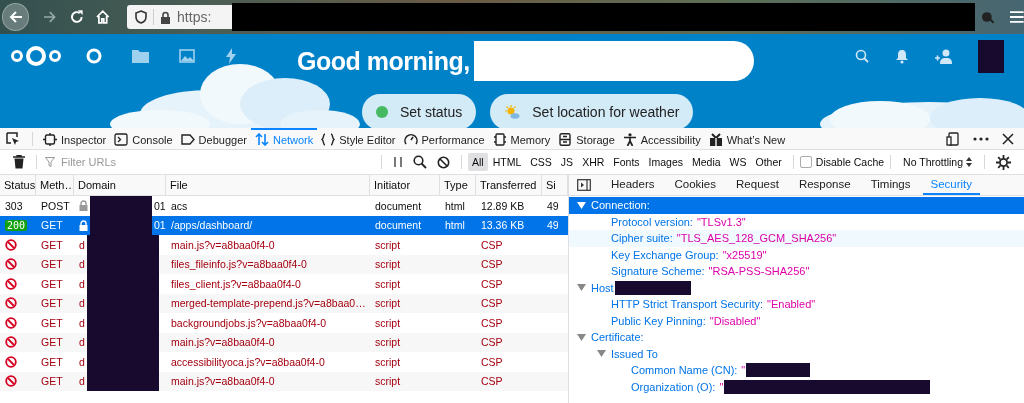 This screenshot has height=403, width=1024. What do you see at coordinates (1017, 17) in the screenshot?
I see `menu-icon` at bounding box center [1017, 17].